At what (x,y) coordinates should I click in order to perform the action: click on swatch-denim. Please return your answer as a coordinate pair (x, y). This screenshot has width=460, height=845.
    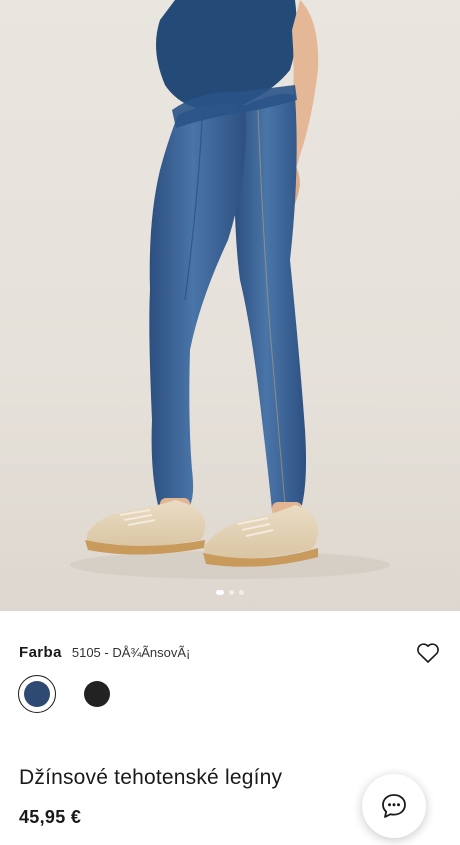
    Looking at the image, I should click on (37, 694).